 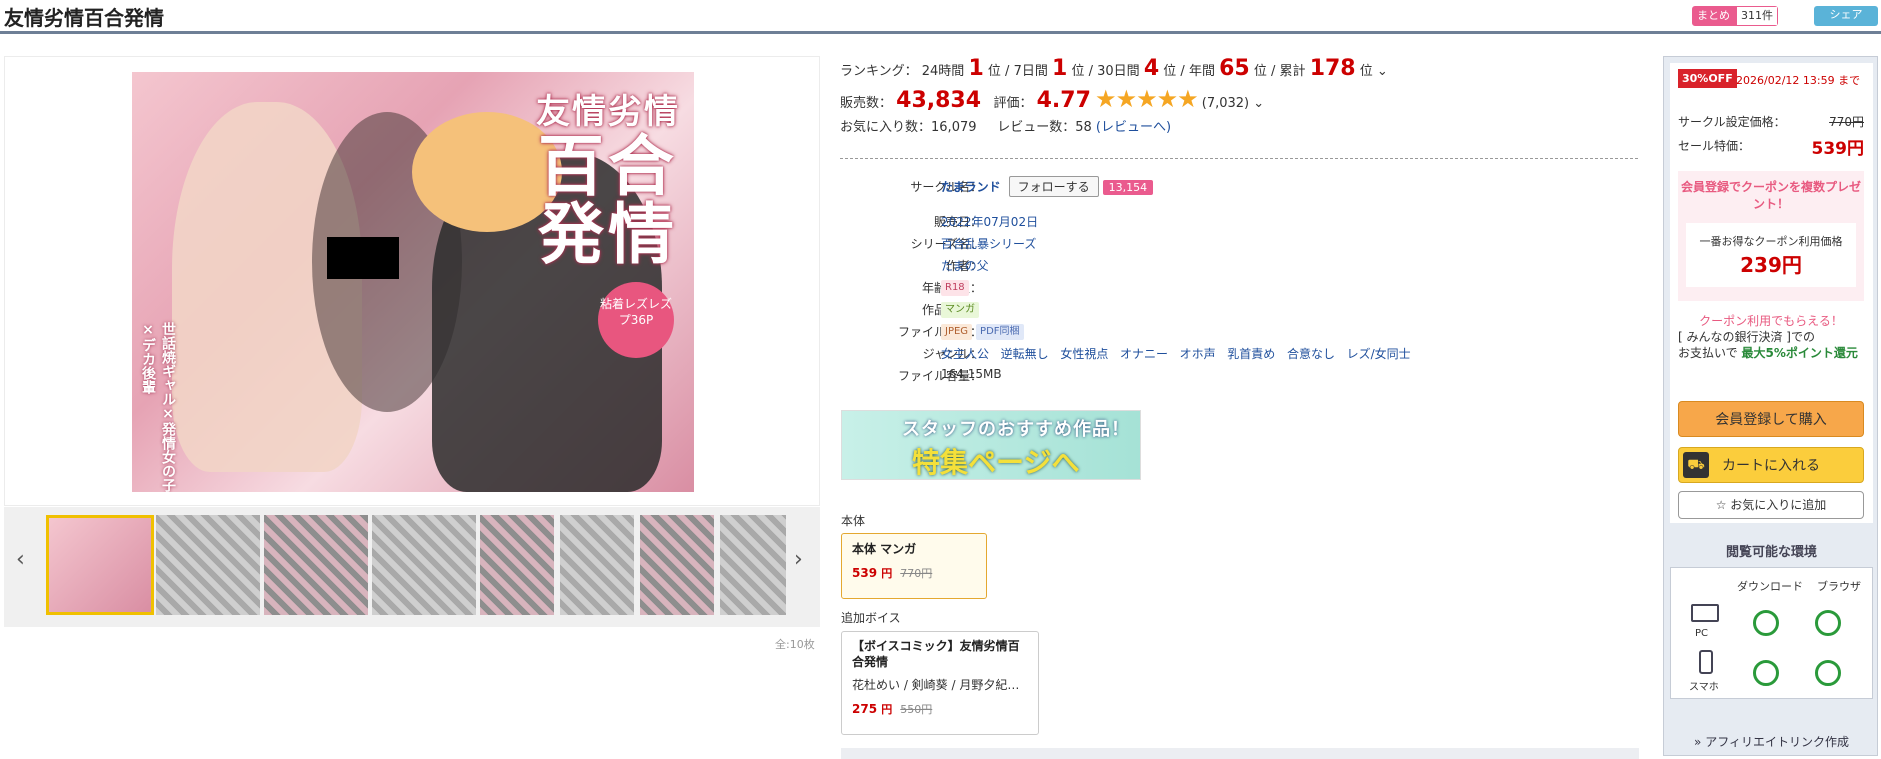 I want to click on share-button: シェア, so click(x=1846, y=16).